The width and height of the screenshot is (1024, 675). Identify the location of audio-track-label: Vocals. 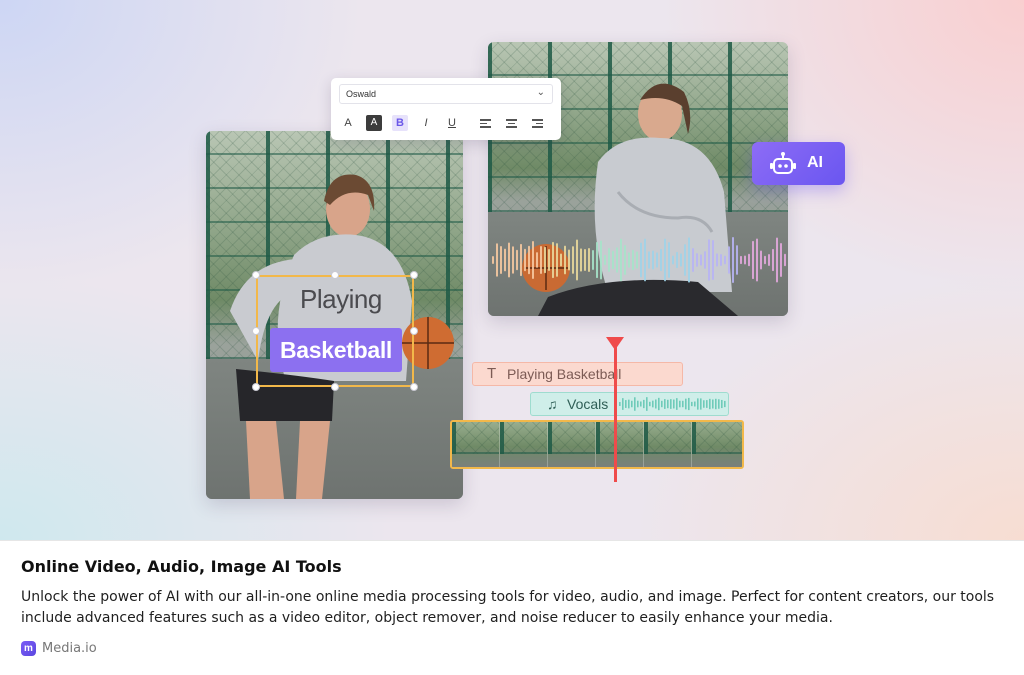
(588, 404).